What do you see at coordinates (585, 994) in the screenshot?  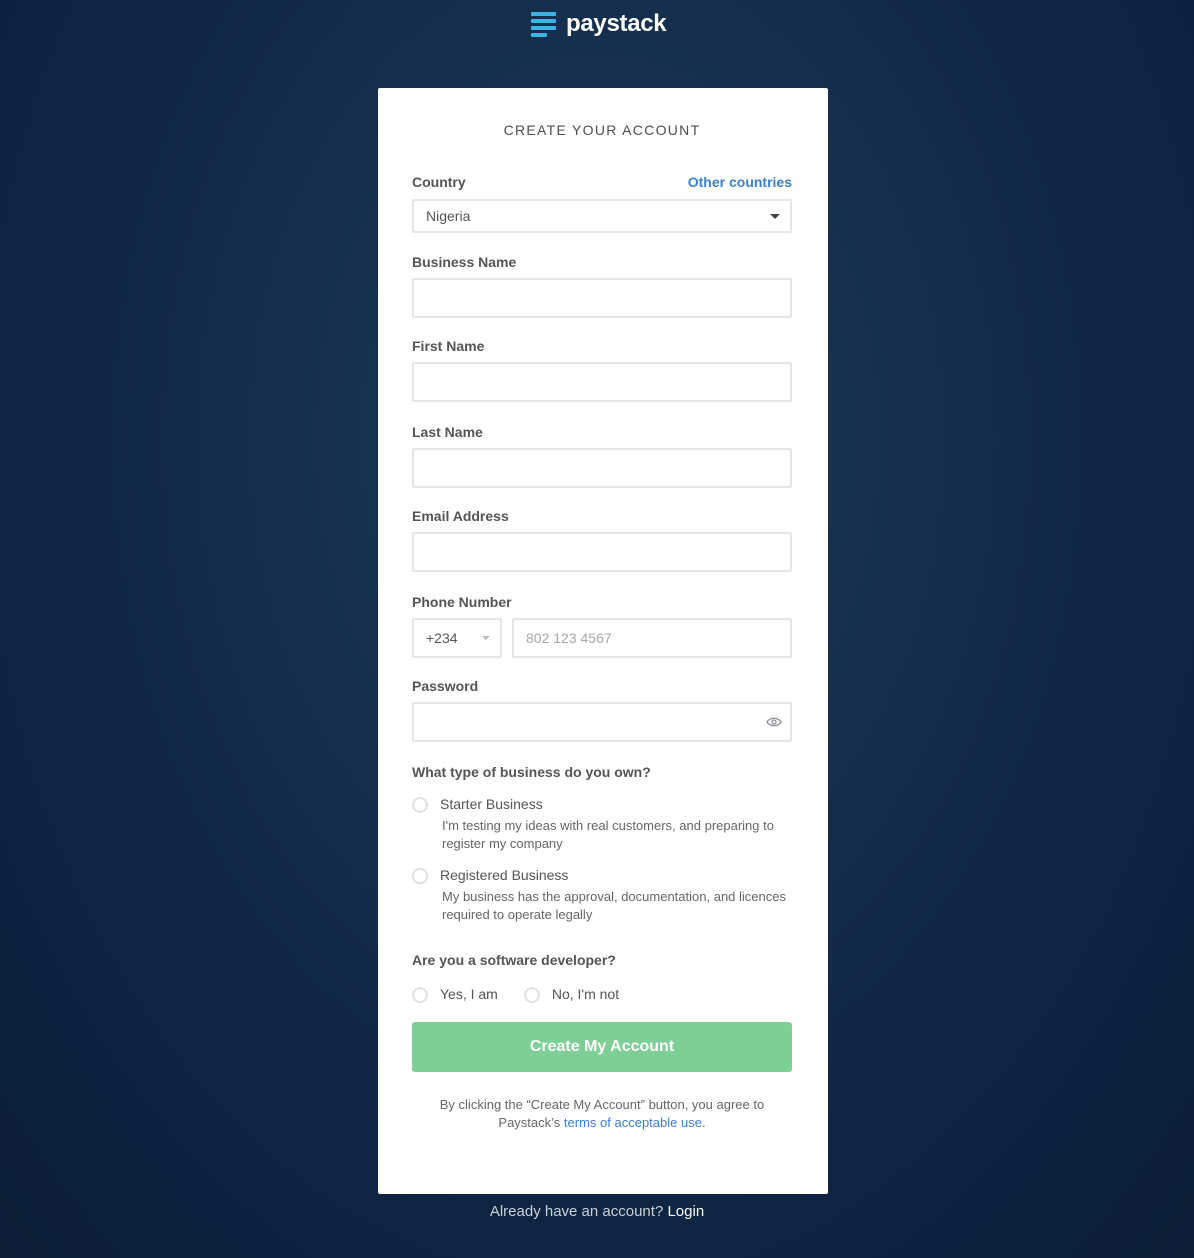 I see `developer-no-label: No, I'm not` at bounding box center [585, 994].